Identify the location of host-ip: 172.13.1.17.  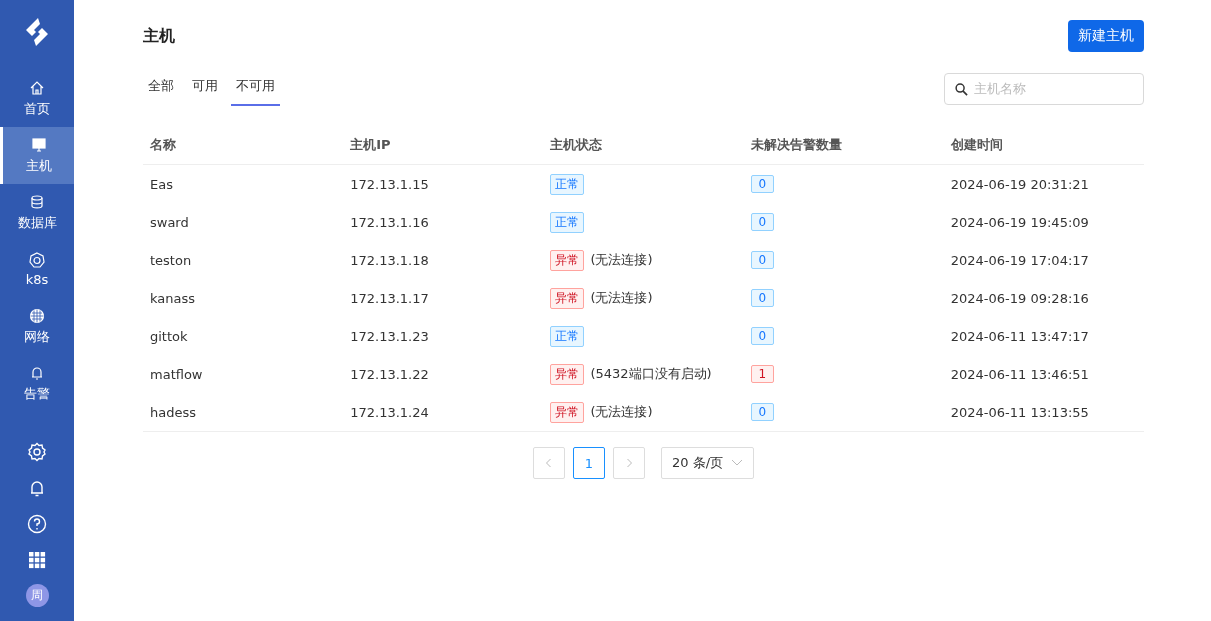
(389, 298).